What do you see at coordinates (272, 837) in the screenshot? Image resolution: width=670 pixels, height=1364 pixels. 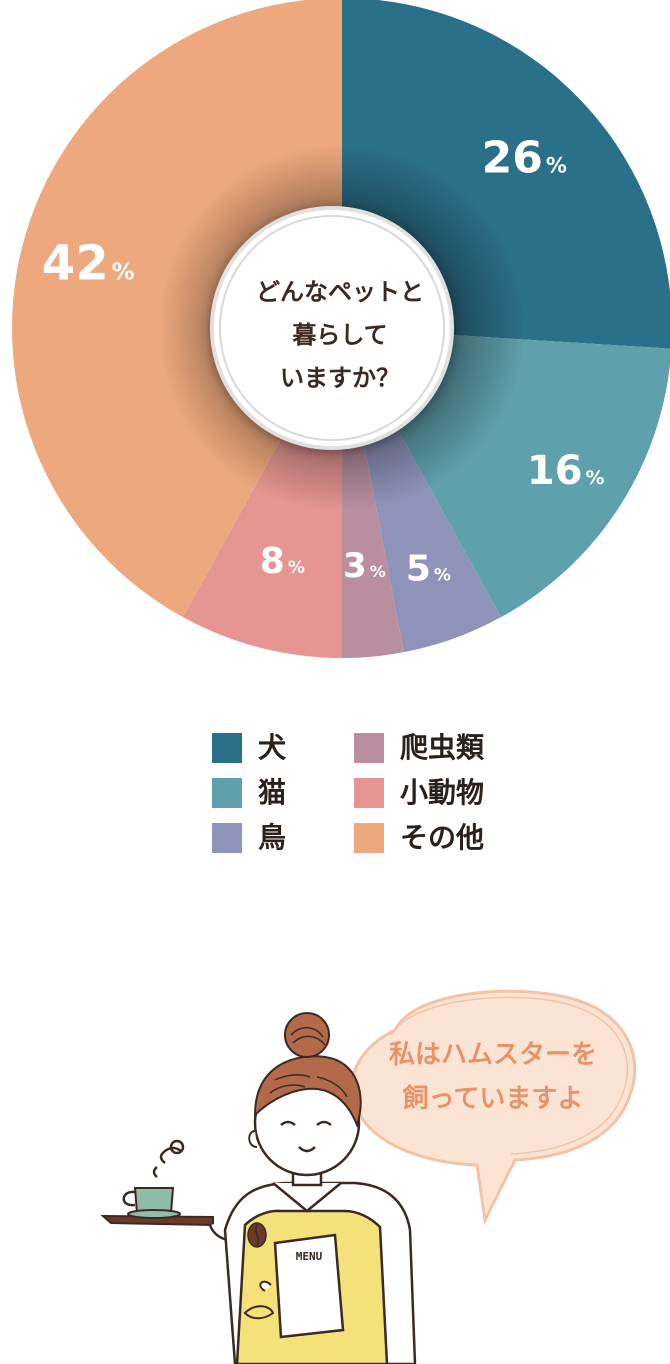 I see `legend-label-bird: 鳥` at bounding box center [272, 837].